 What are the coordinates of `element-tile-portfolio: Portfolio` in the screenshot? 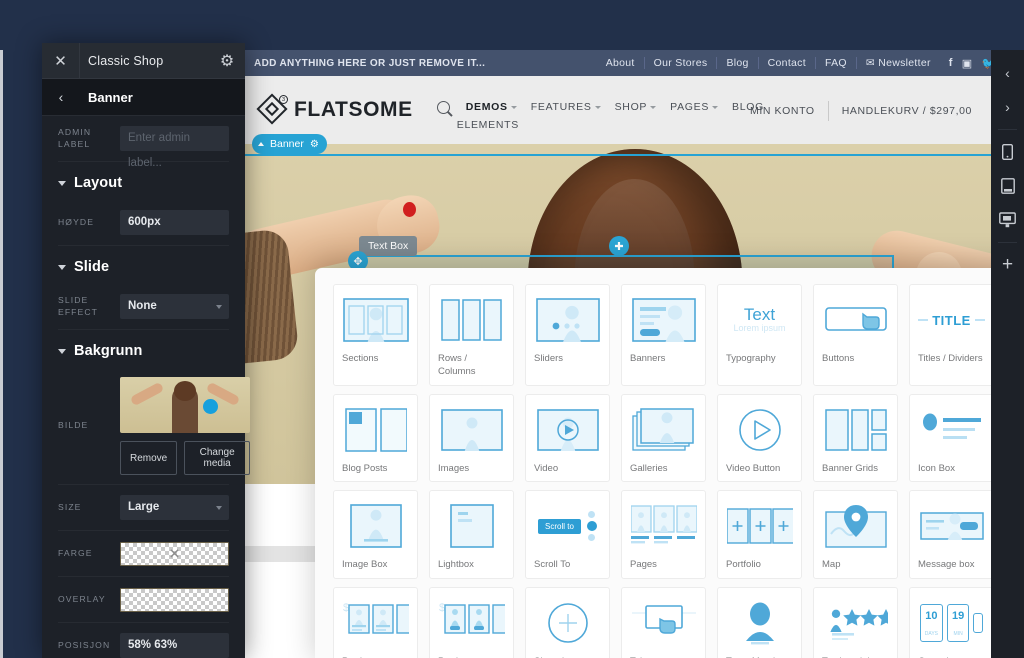 It's located at (759, 535).